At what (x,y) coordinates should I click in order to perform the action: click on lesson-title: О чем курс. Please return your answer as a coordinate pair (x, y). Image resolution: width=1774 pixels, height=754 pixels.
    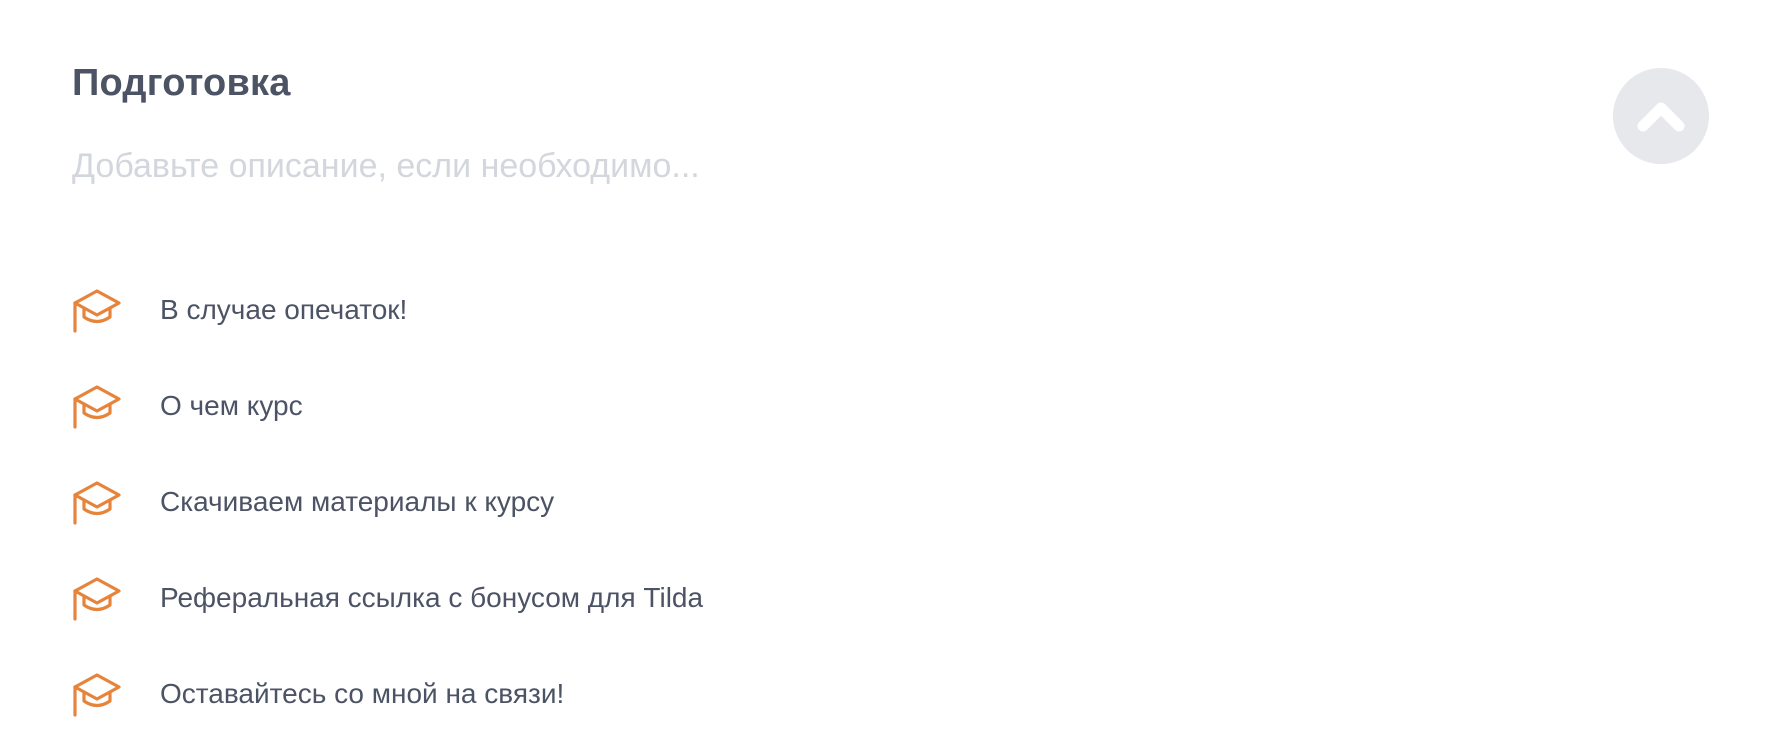
    Looking at the image, I should click on (231, 405).